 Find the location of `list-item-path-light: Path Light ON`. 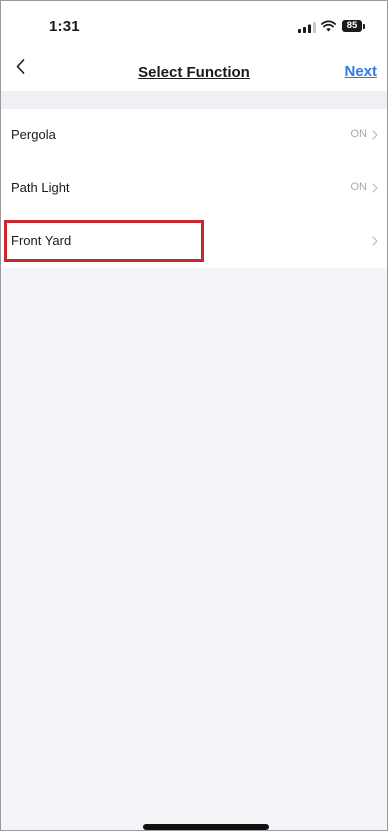

list-item-path-light: Path Light ON is located at coordinates (194, 188).